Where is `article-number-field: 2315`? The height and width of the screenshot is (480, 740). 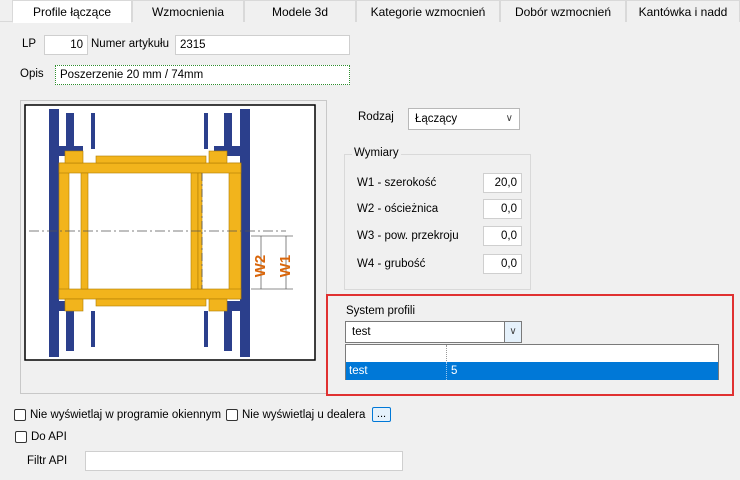 article-number-field: 2315 is located at coordinates (262, 45).